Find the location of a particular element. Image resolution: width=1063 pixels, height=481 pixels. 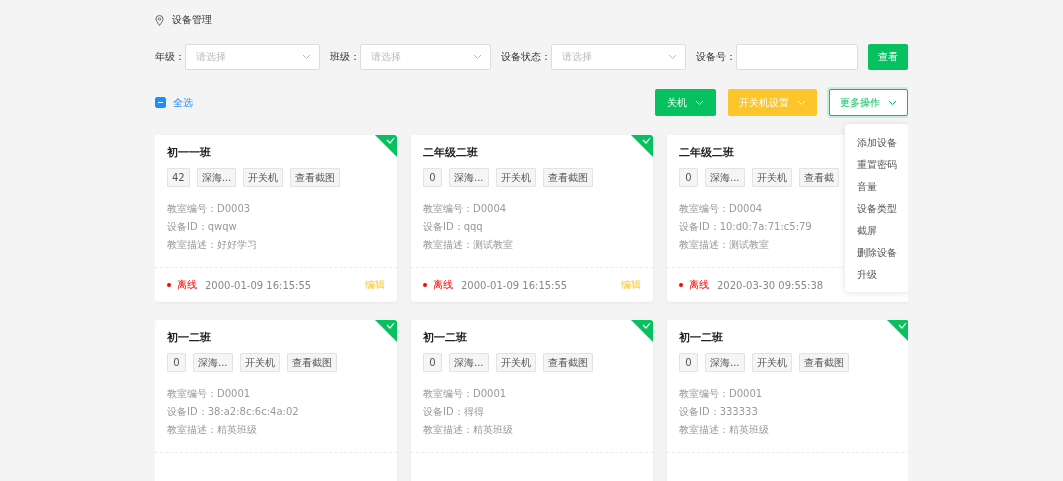

filter-label: 设备状态： is located at coordinates (526, 57).